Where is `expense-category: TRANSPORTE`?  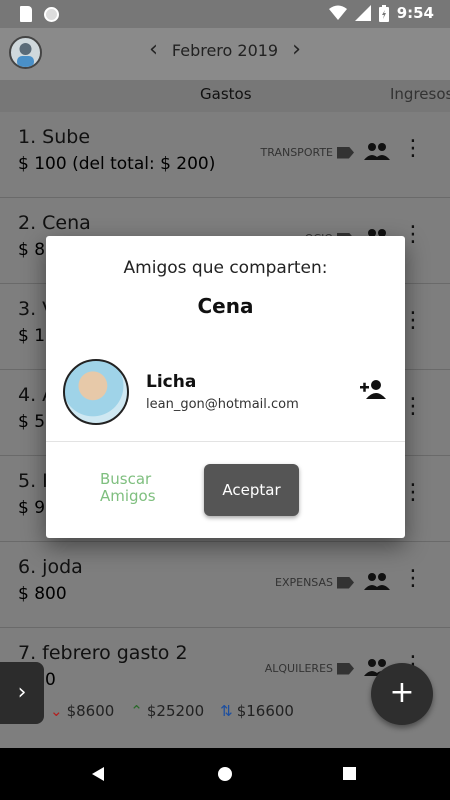 expense-category: TRANSPORTE is located at coordinates (307, 152).